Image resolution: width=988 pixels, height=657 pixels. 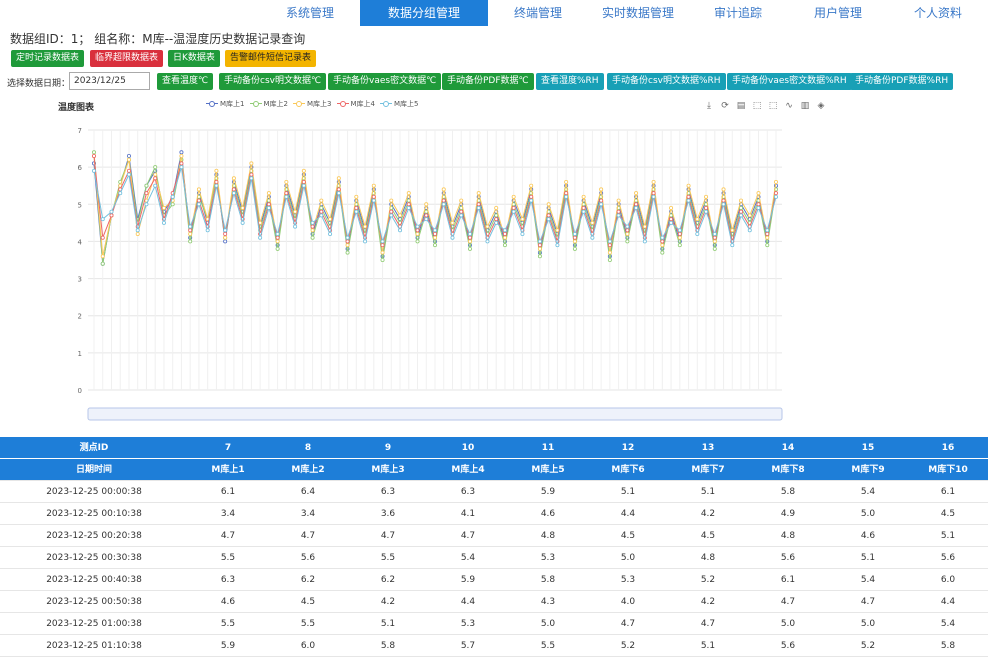 I want to click on backup-pdf-temp-button: 手动备份PDF数据℃, so click(x=488, y=81).